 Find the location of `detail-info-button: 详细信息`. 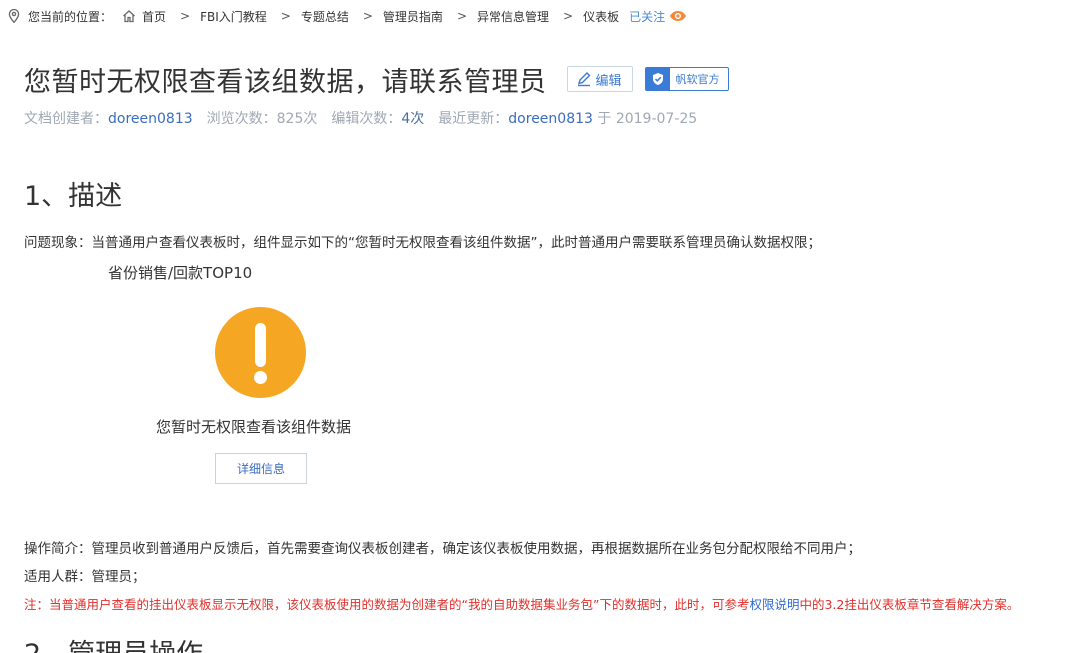

detail-info-button: 详细信息 is located at coordinates (261, 468).